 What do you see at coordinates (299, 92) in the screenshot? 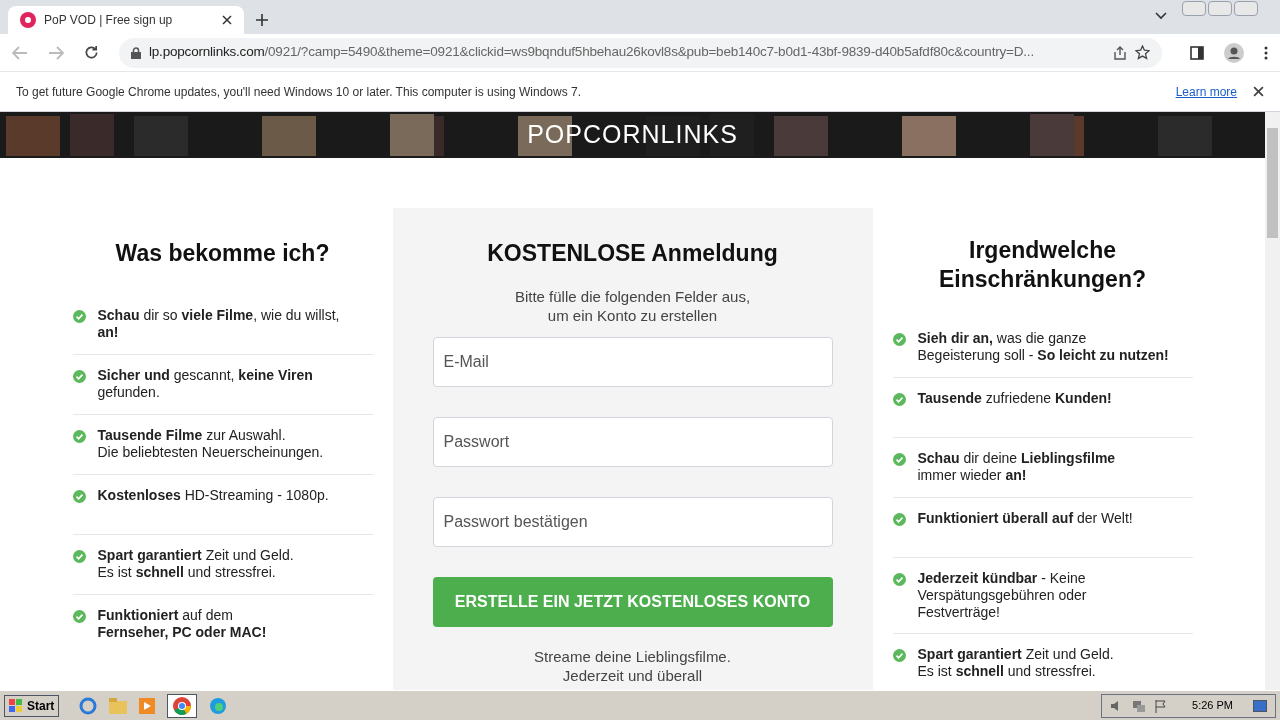
I see `infobar-message: To get future Google Chrome updates, you'll need Windows 10 or later. This computer is using Windows 7.` at bounding box center [299, 92].